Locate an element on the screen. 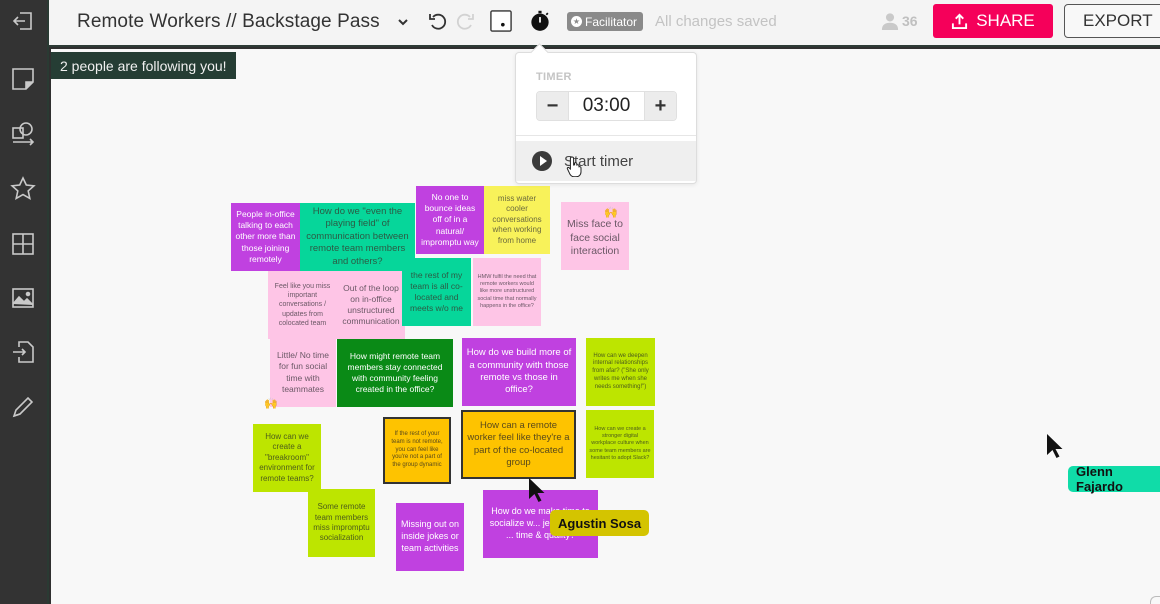 This screenshot has height=604, width=1160. shapes-icon is located at coordinates (23, 134).